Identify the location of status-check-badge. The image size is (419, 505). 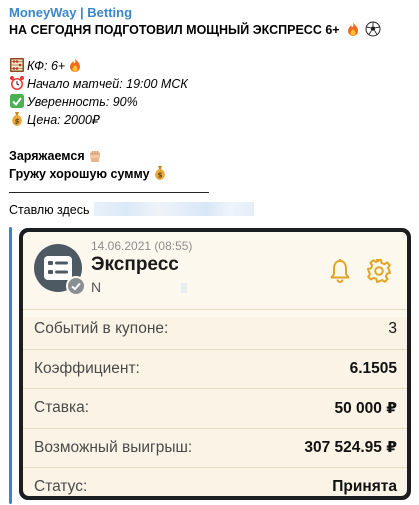
(76, 286).